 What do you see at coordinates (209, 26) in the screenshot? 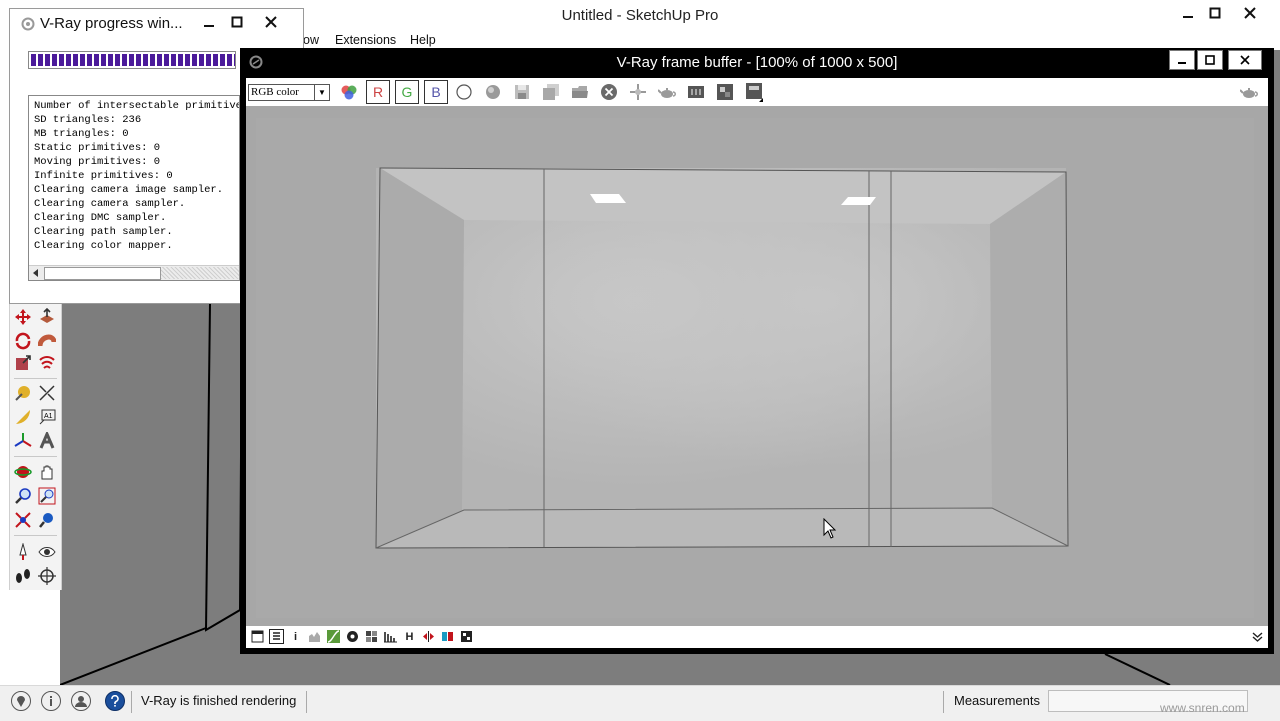
I see `minimize-icon` at bounding box center [209, 26].